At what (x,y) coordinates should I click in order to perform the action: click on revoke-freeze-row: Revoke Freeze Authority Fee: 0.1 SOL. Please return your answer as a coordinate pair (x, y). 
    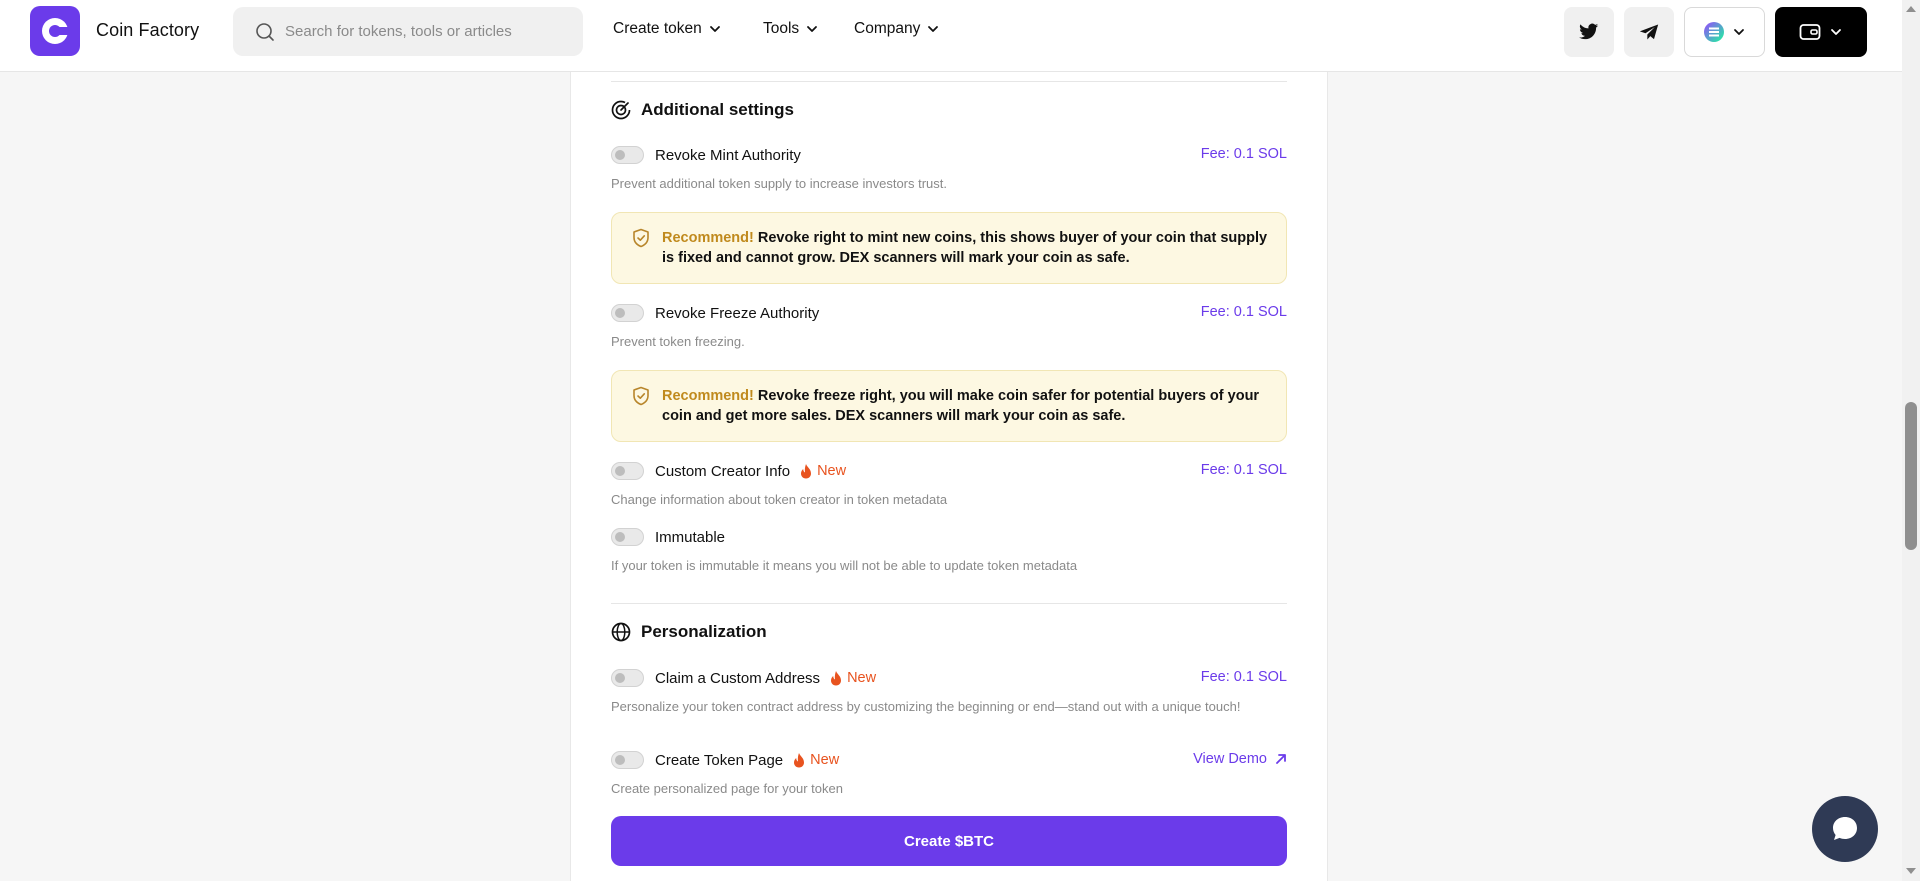
    Looking at the image, I should click on (949, 313).